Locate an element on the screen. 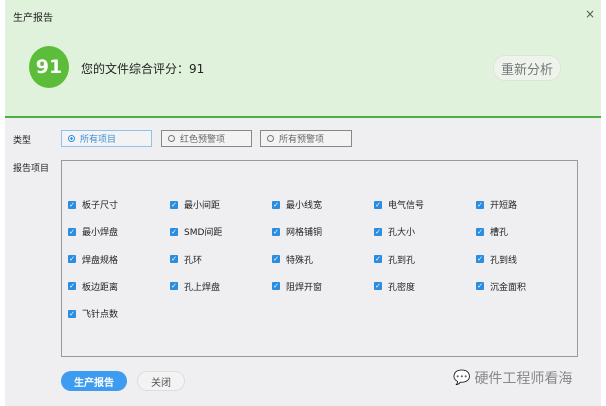 Image resolution: width=606 pixels, height=406 pixels. checkbox-label: 孔大小 is located at coordinates (402, 233).